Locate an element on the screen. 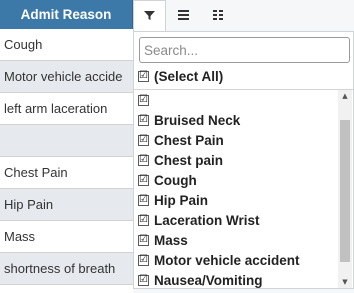 This screenshot has height=293, width=354. filter-option-label: Bruised Neck is located at coordinates (197, 120).